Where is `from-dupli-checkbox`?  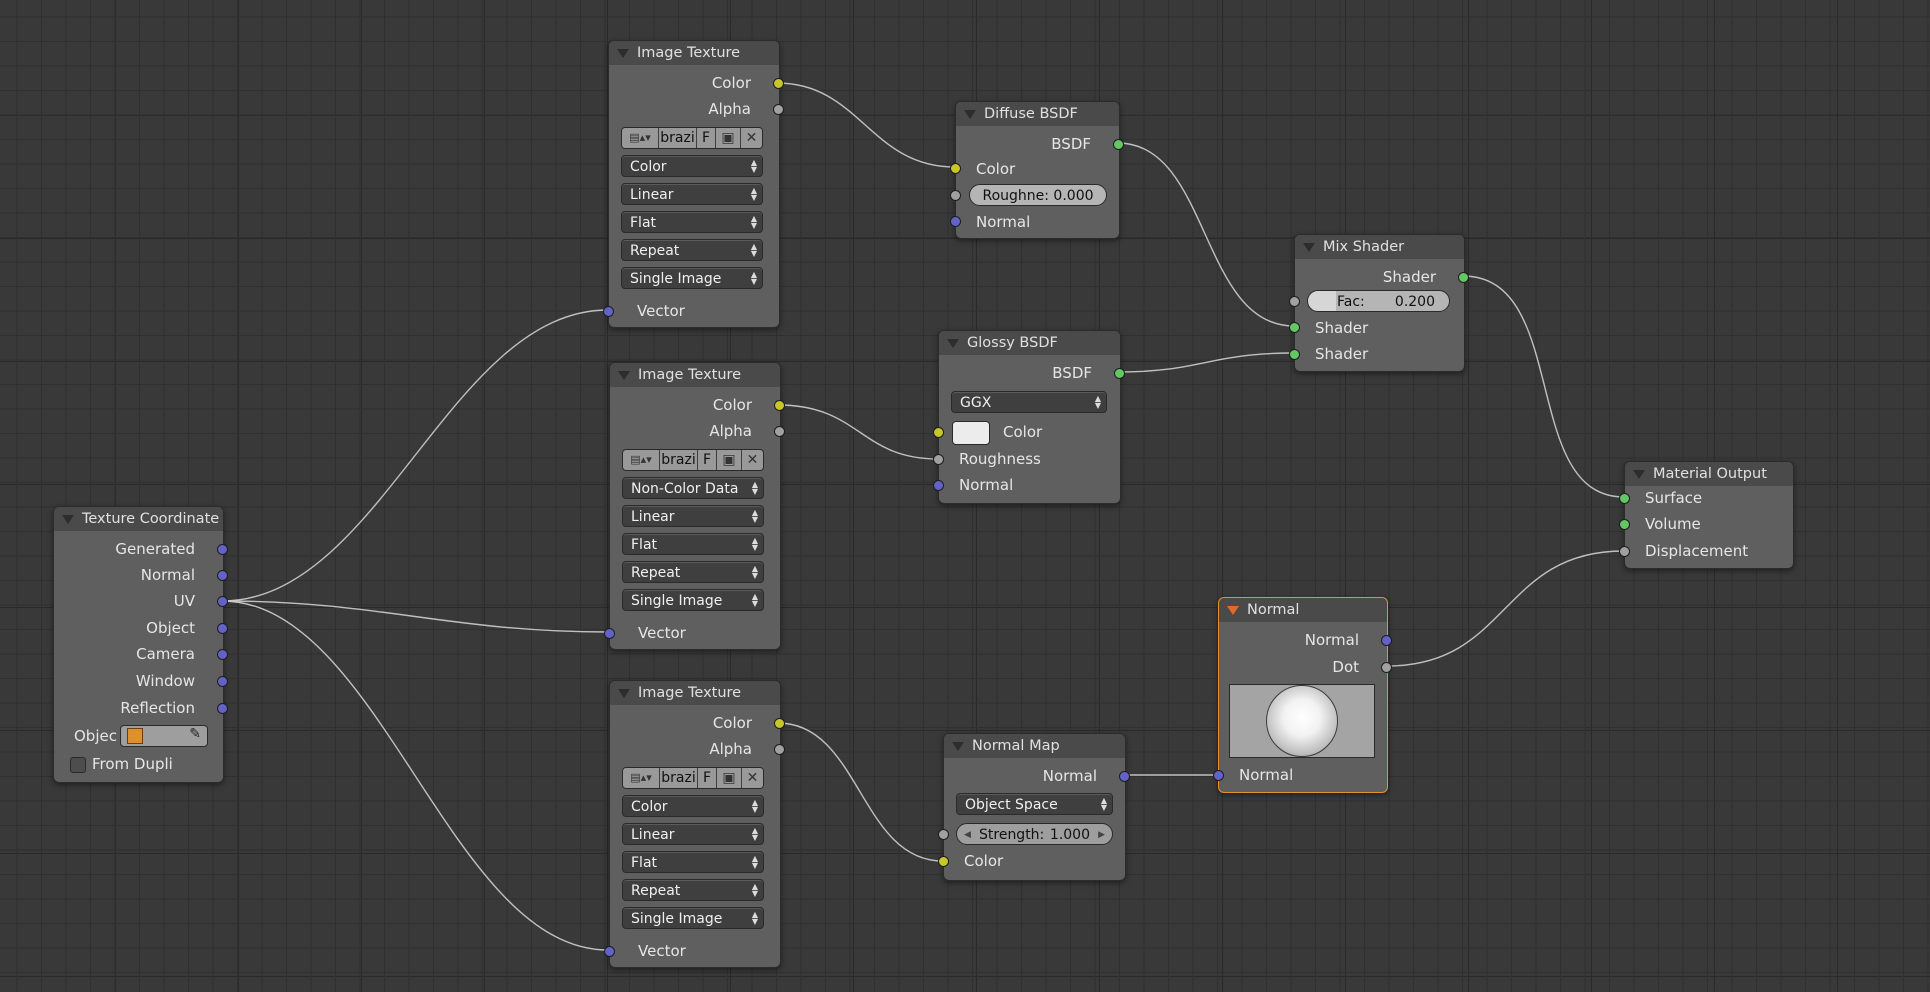 from-dupli-checkbox is located at coordinates (78, 765).